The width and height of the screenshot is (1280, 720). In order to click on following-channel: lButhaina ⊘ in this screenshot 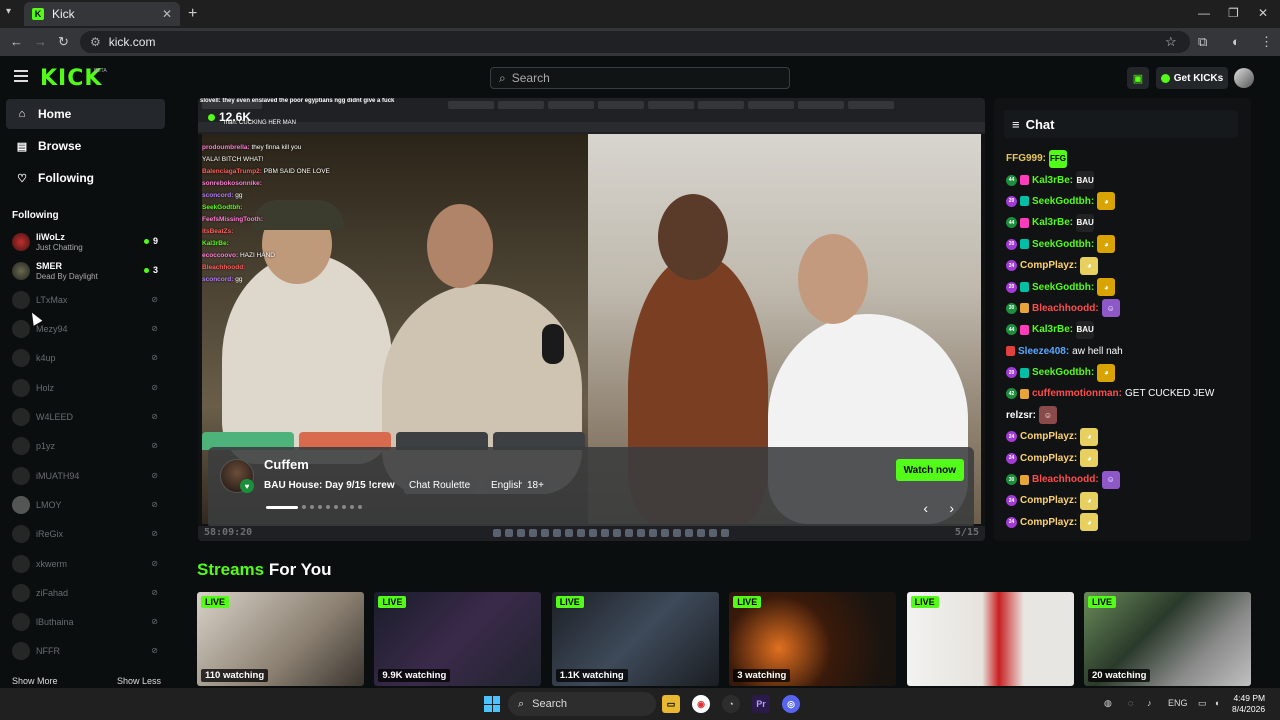, I will do `click(86, 622)`.